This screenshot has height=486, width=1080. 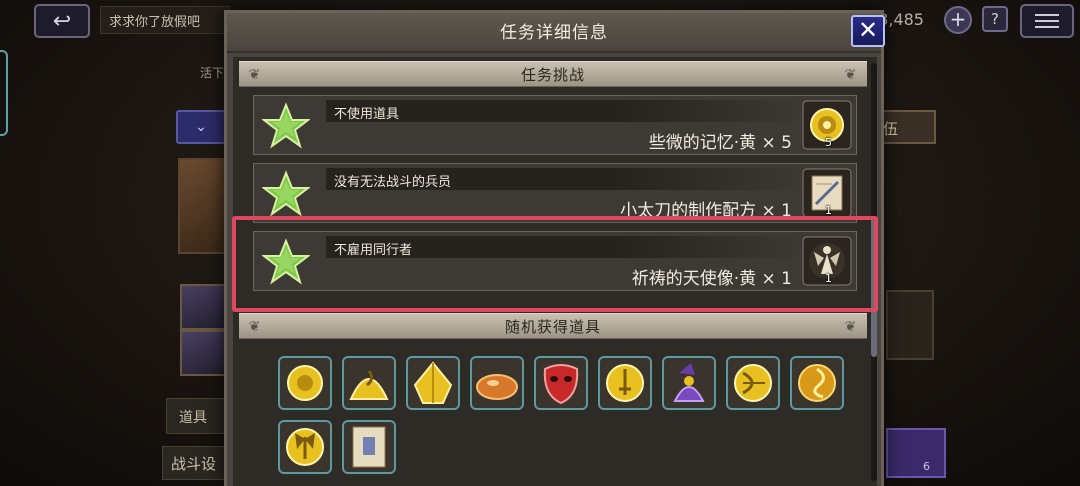 What do you see at coordinates (555, 261) in the screenshot?
I see `challenge-row-highlighted: 不雇用同行者 祈祷的天使像·黄 × 1 1` at bounding box center [555, 261].